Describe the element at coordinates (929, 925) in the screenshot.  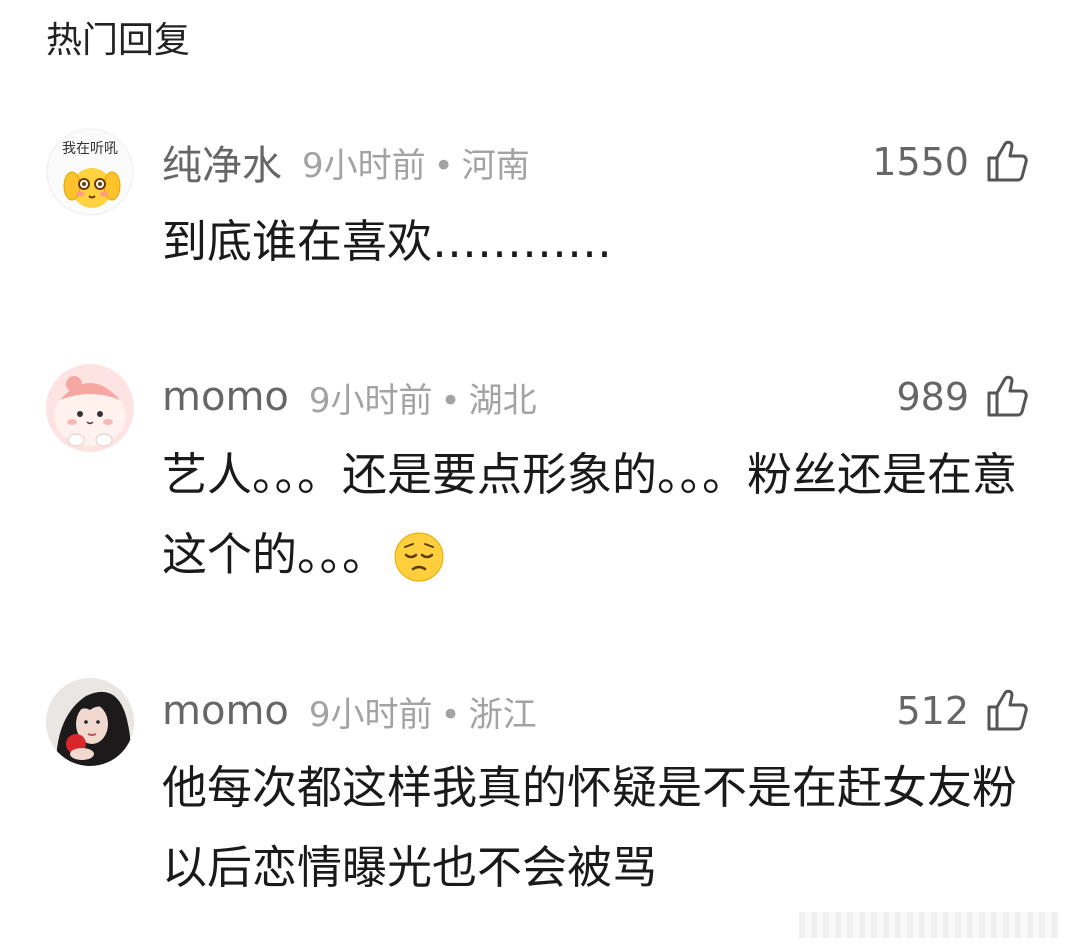
I see `watermark` at that location.